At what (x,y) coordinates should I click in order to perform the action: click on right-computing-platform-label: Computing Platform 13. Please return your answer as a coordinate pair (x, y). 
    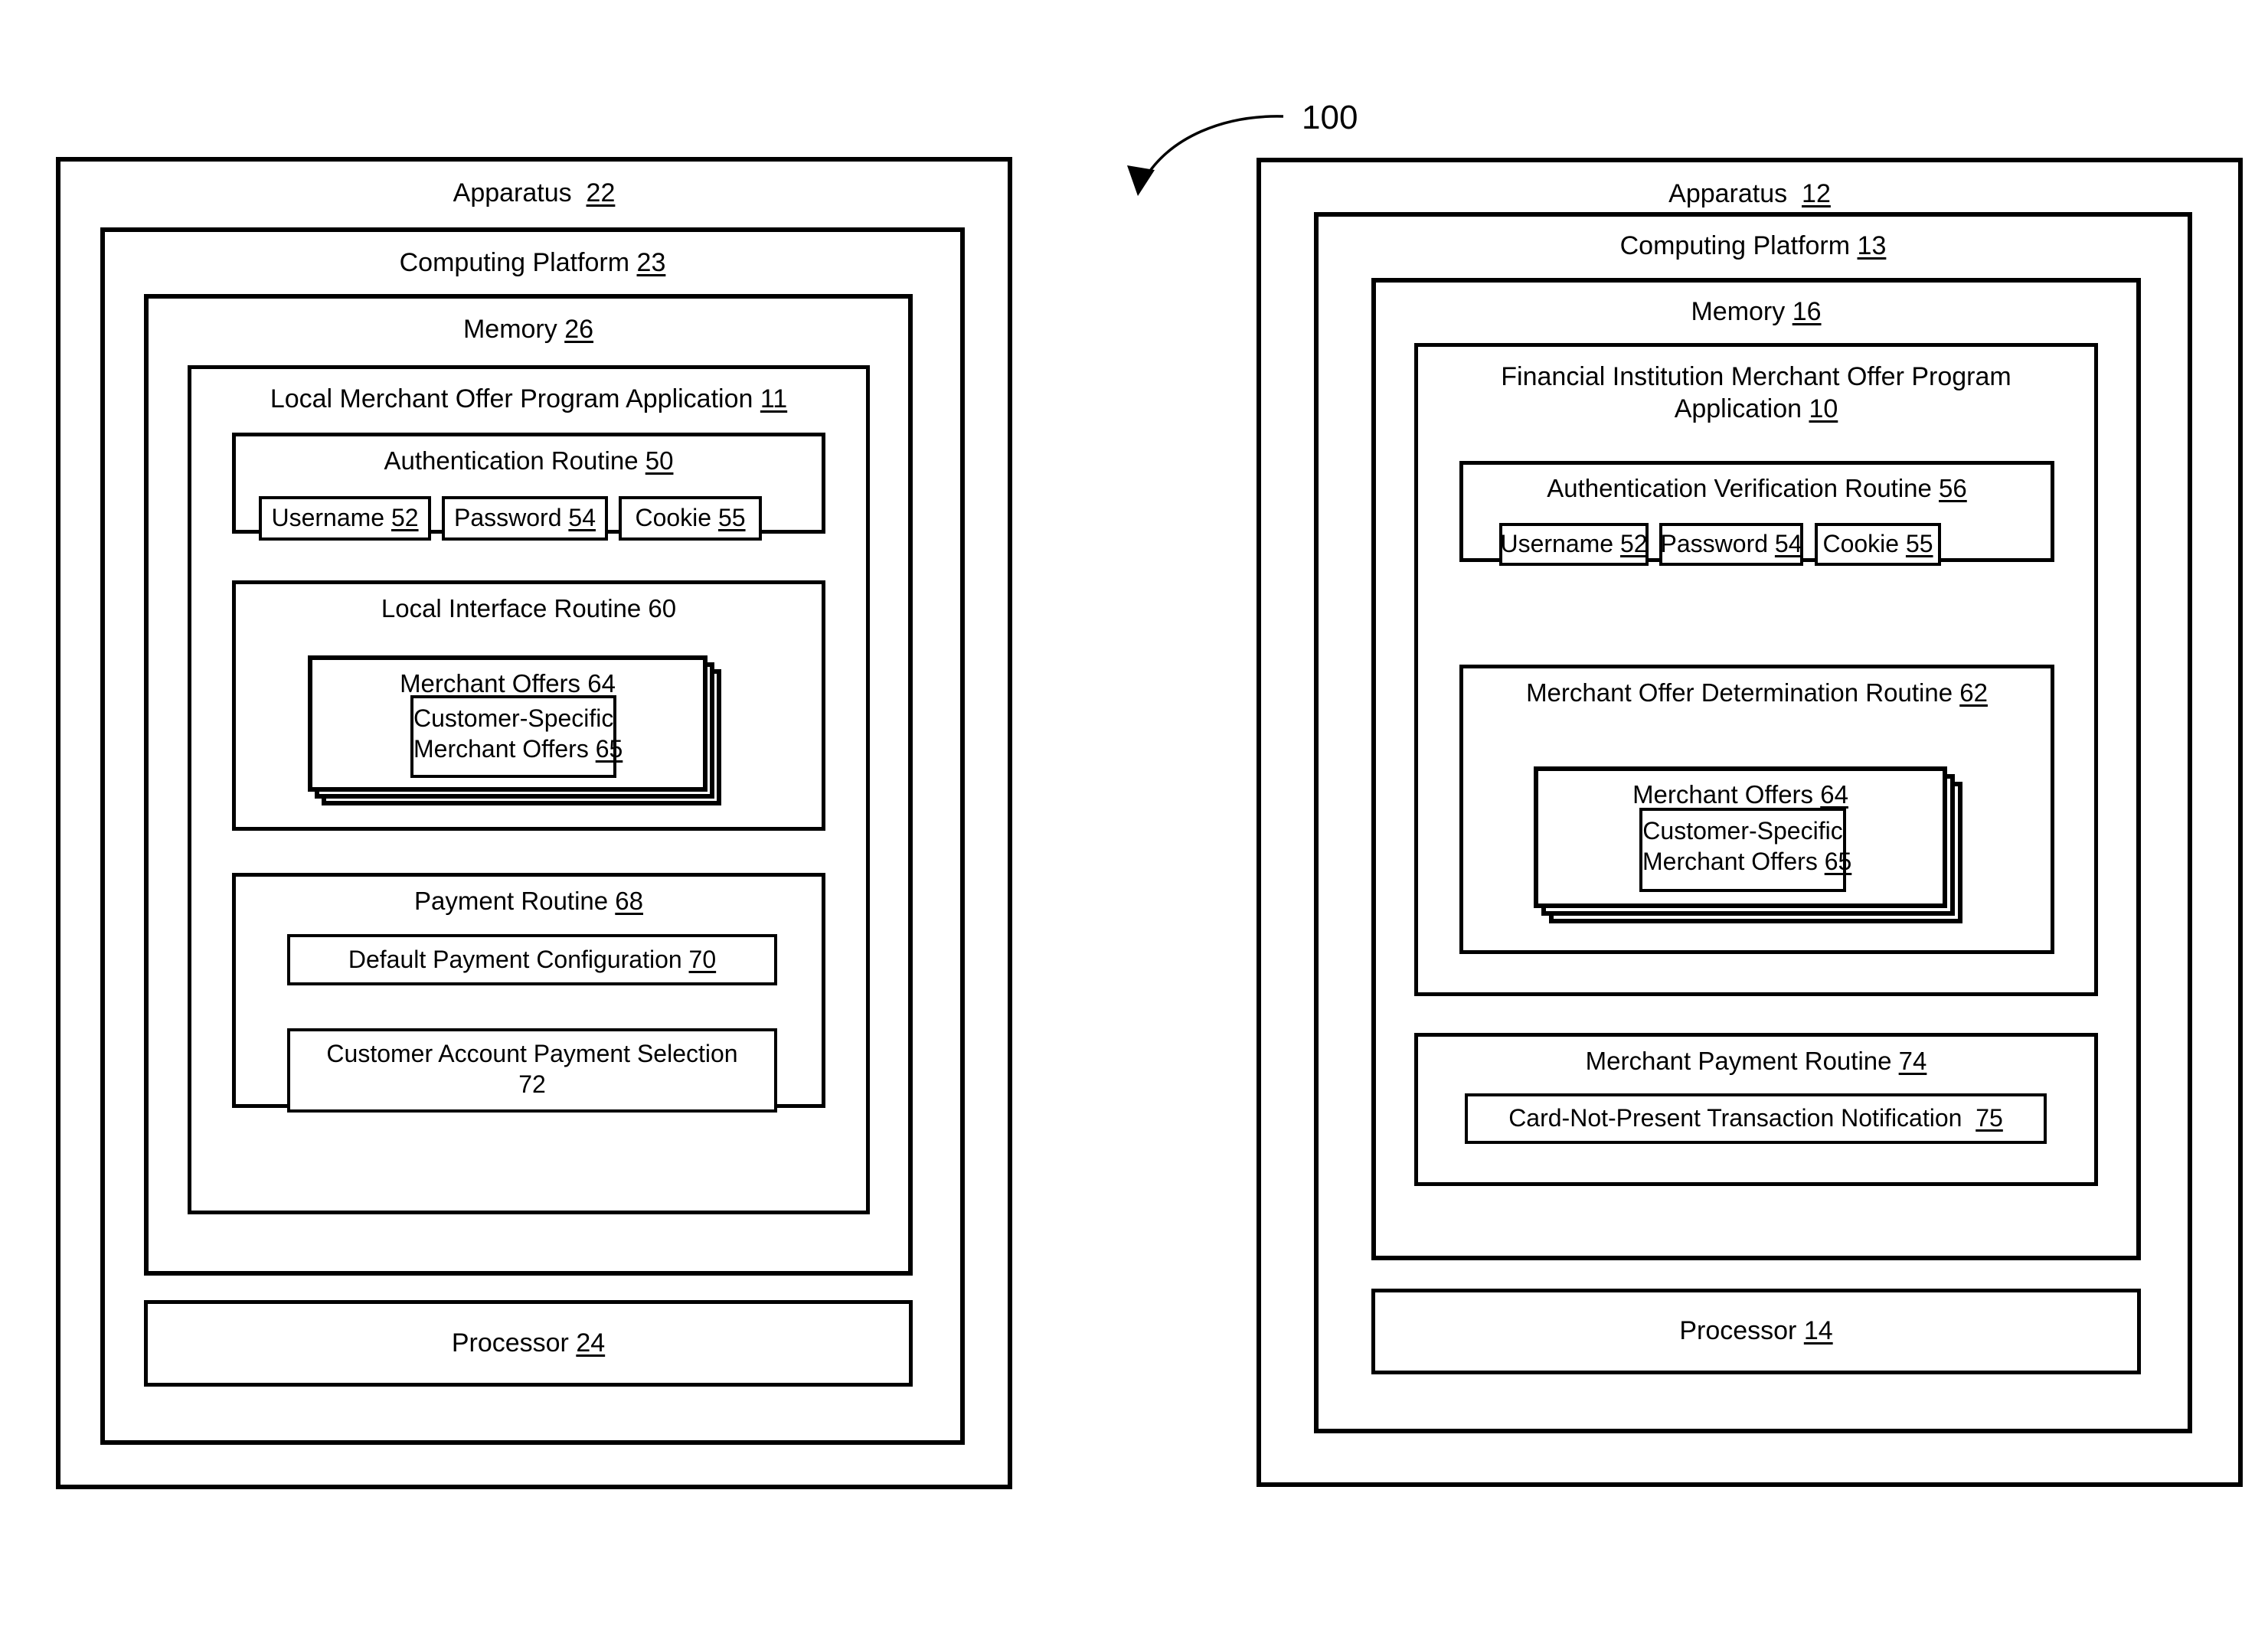
    Looking at the image, I should click on (1753, 246).